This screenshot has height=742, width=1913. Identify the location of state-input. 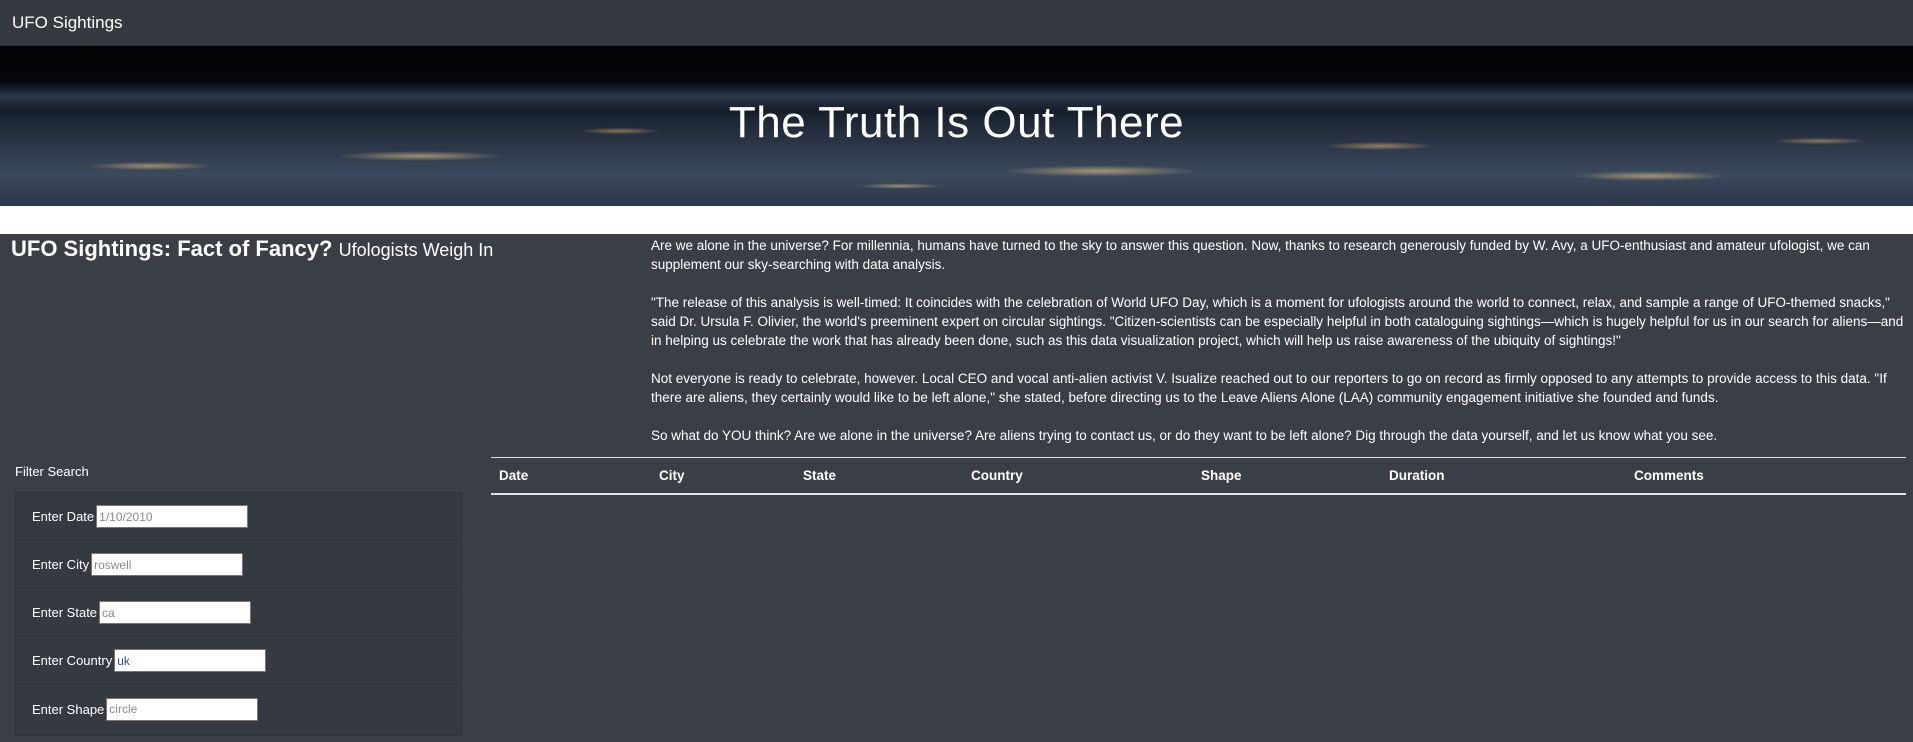
(175, 612).